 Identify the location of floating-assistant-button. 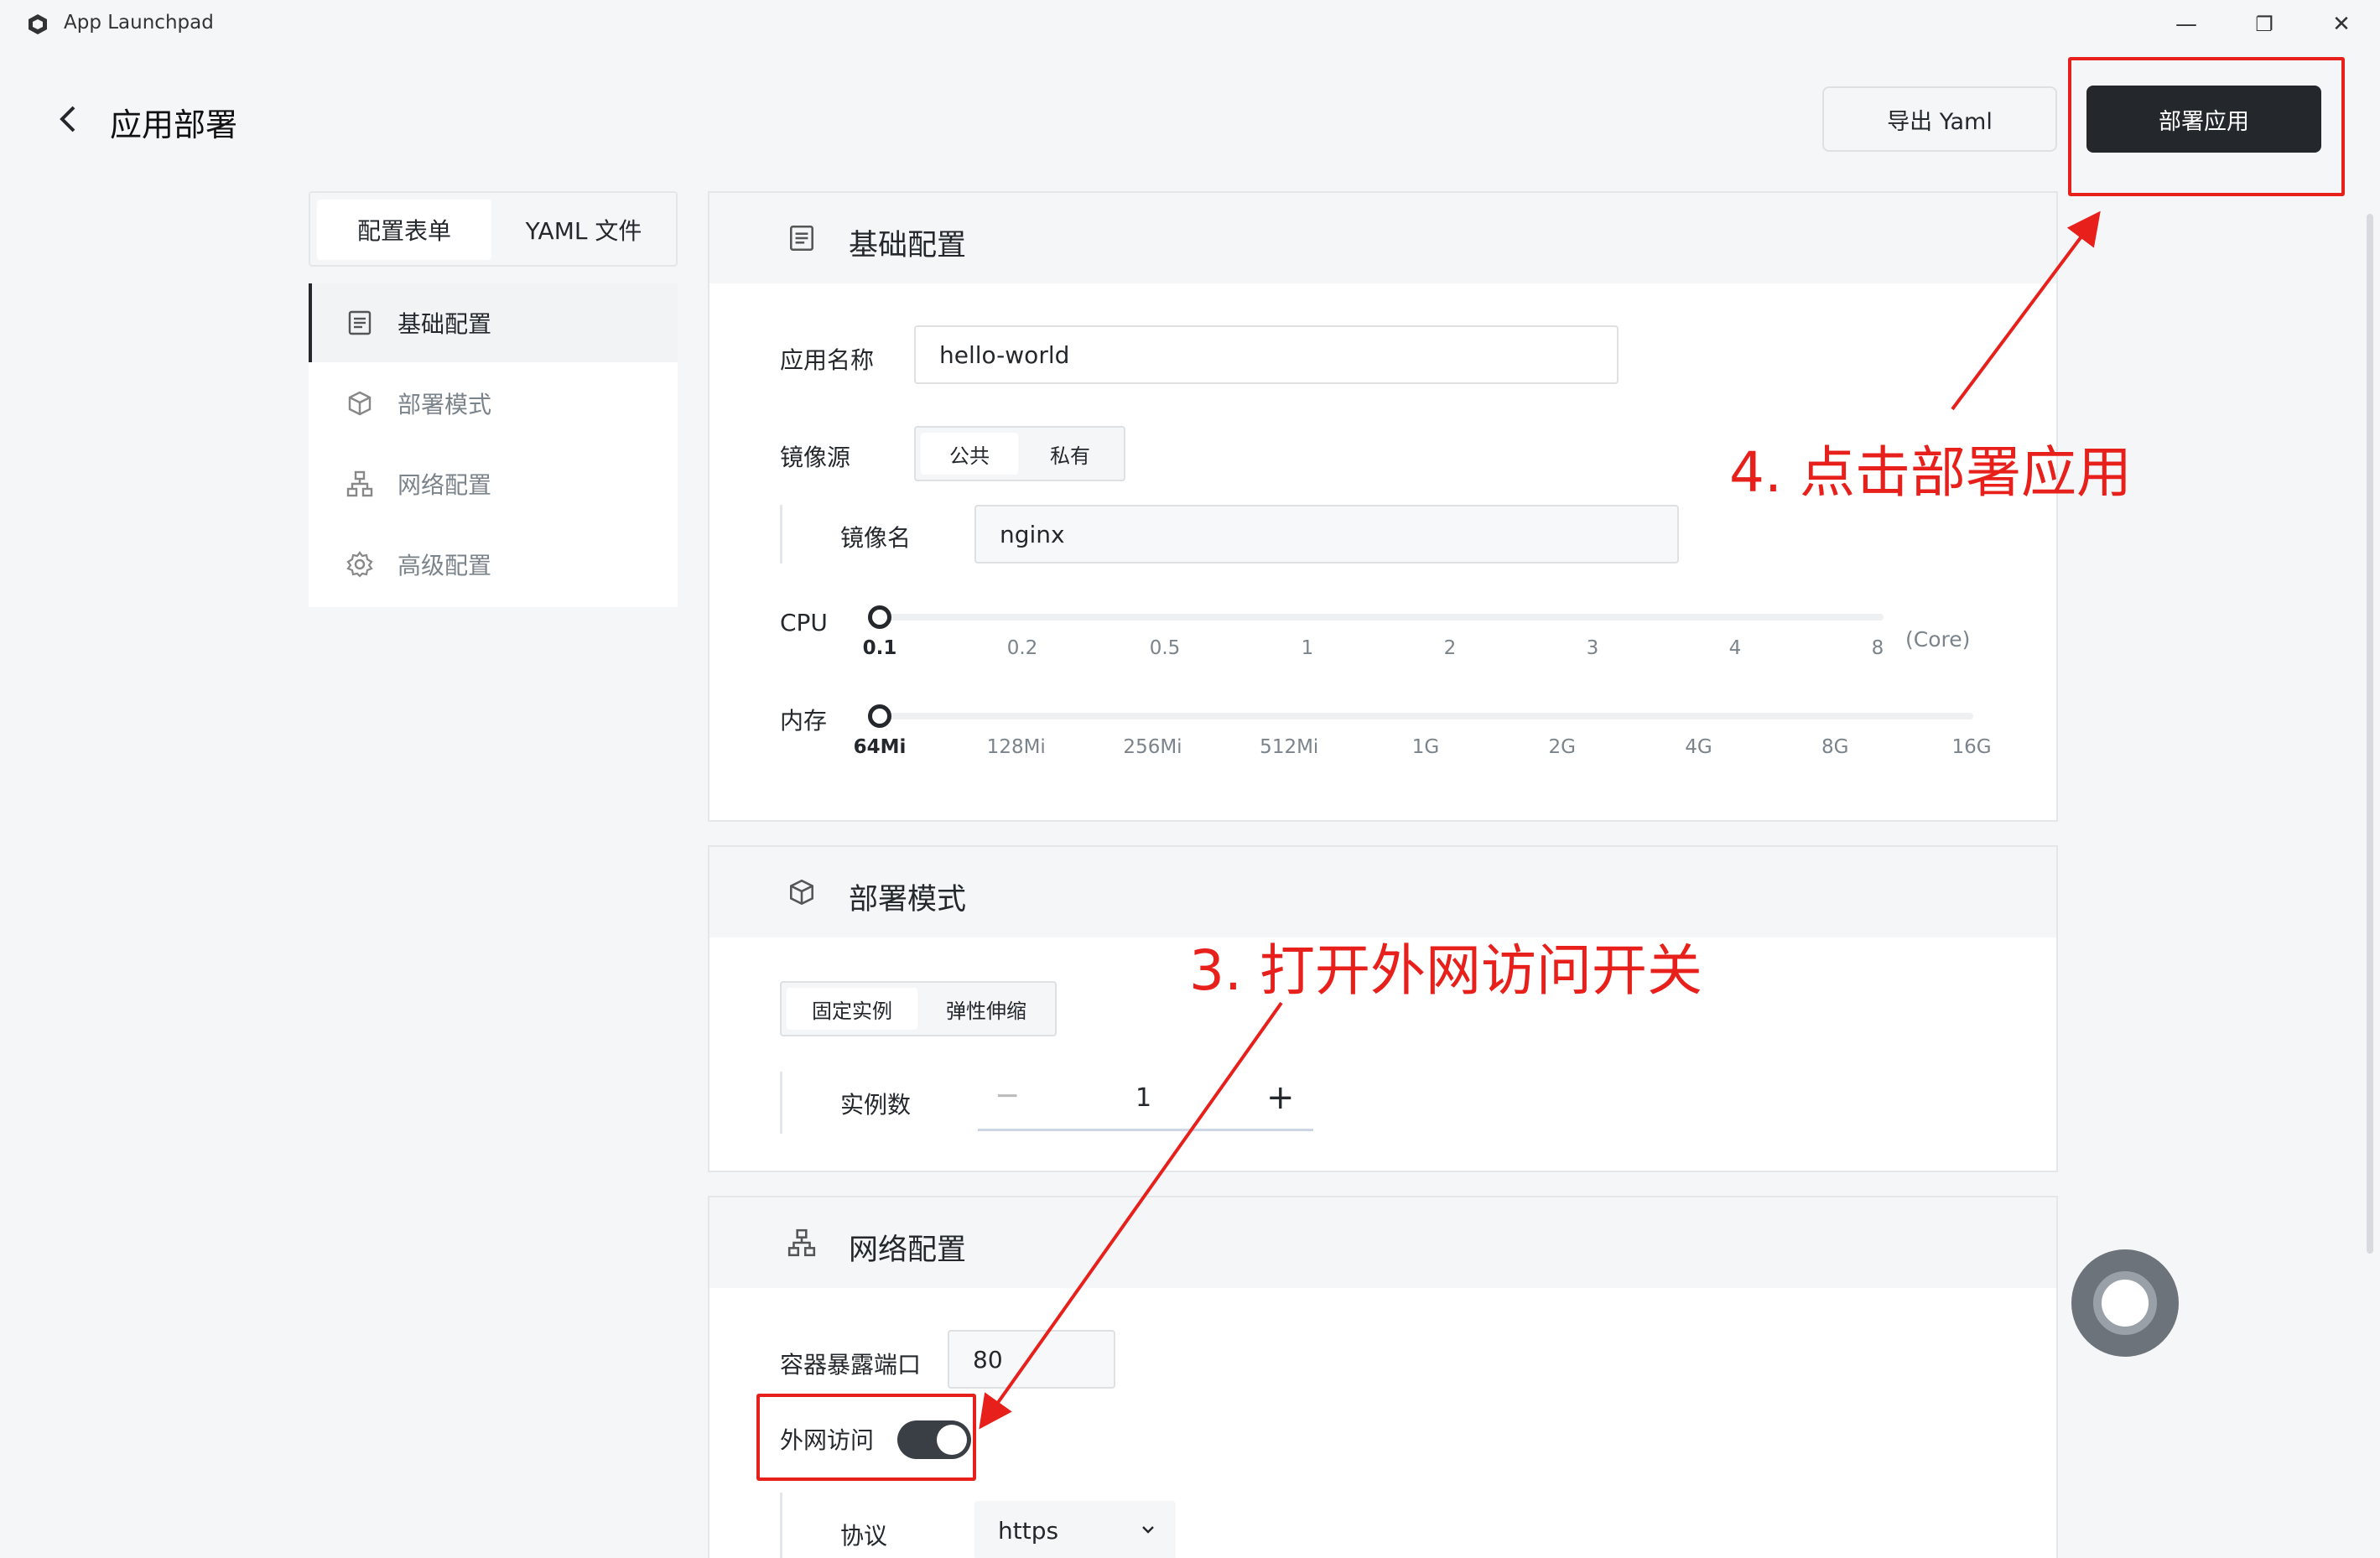
(2125, 1303).